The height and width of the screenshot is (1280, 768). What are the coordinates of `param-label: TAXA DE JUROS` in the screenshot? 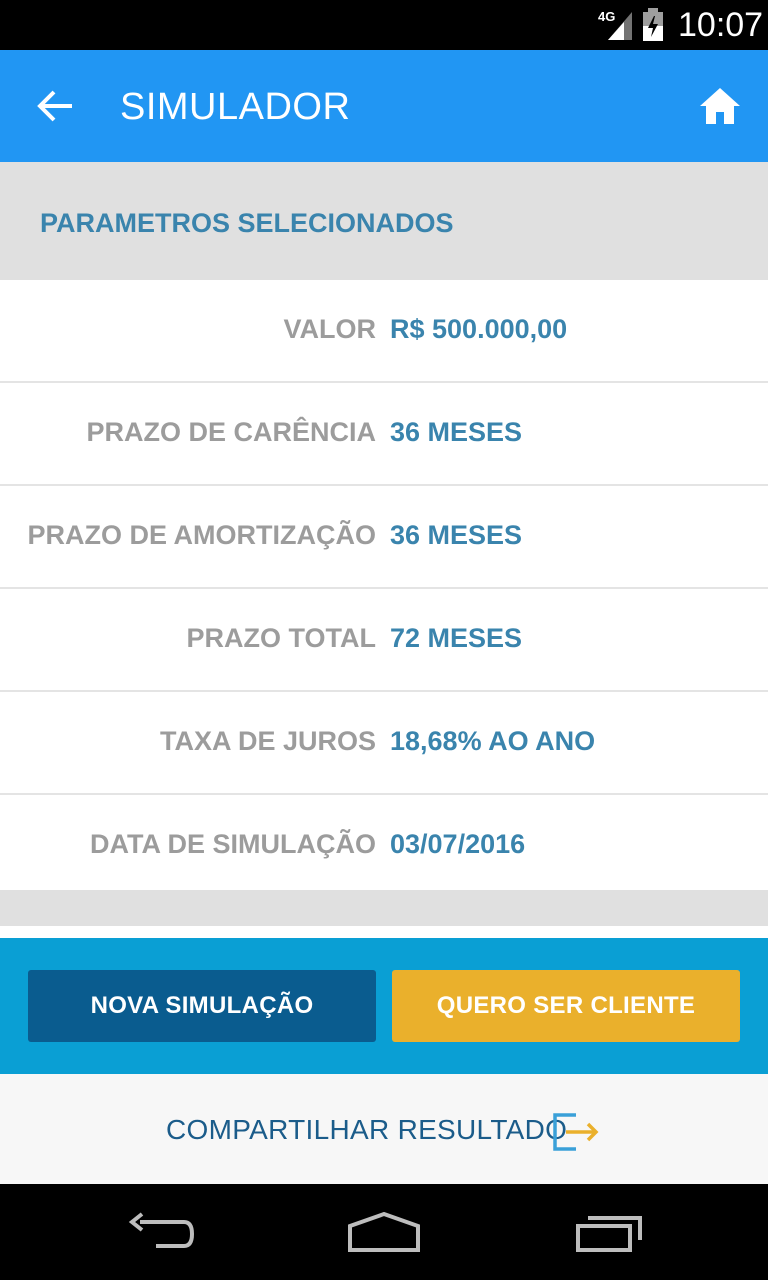 It's located at (267, 741).